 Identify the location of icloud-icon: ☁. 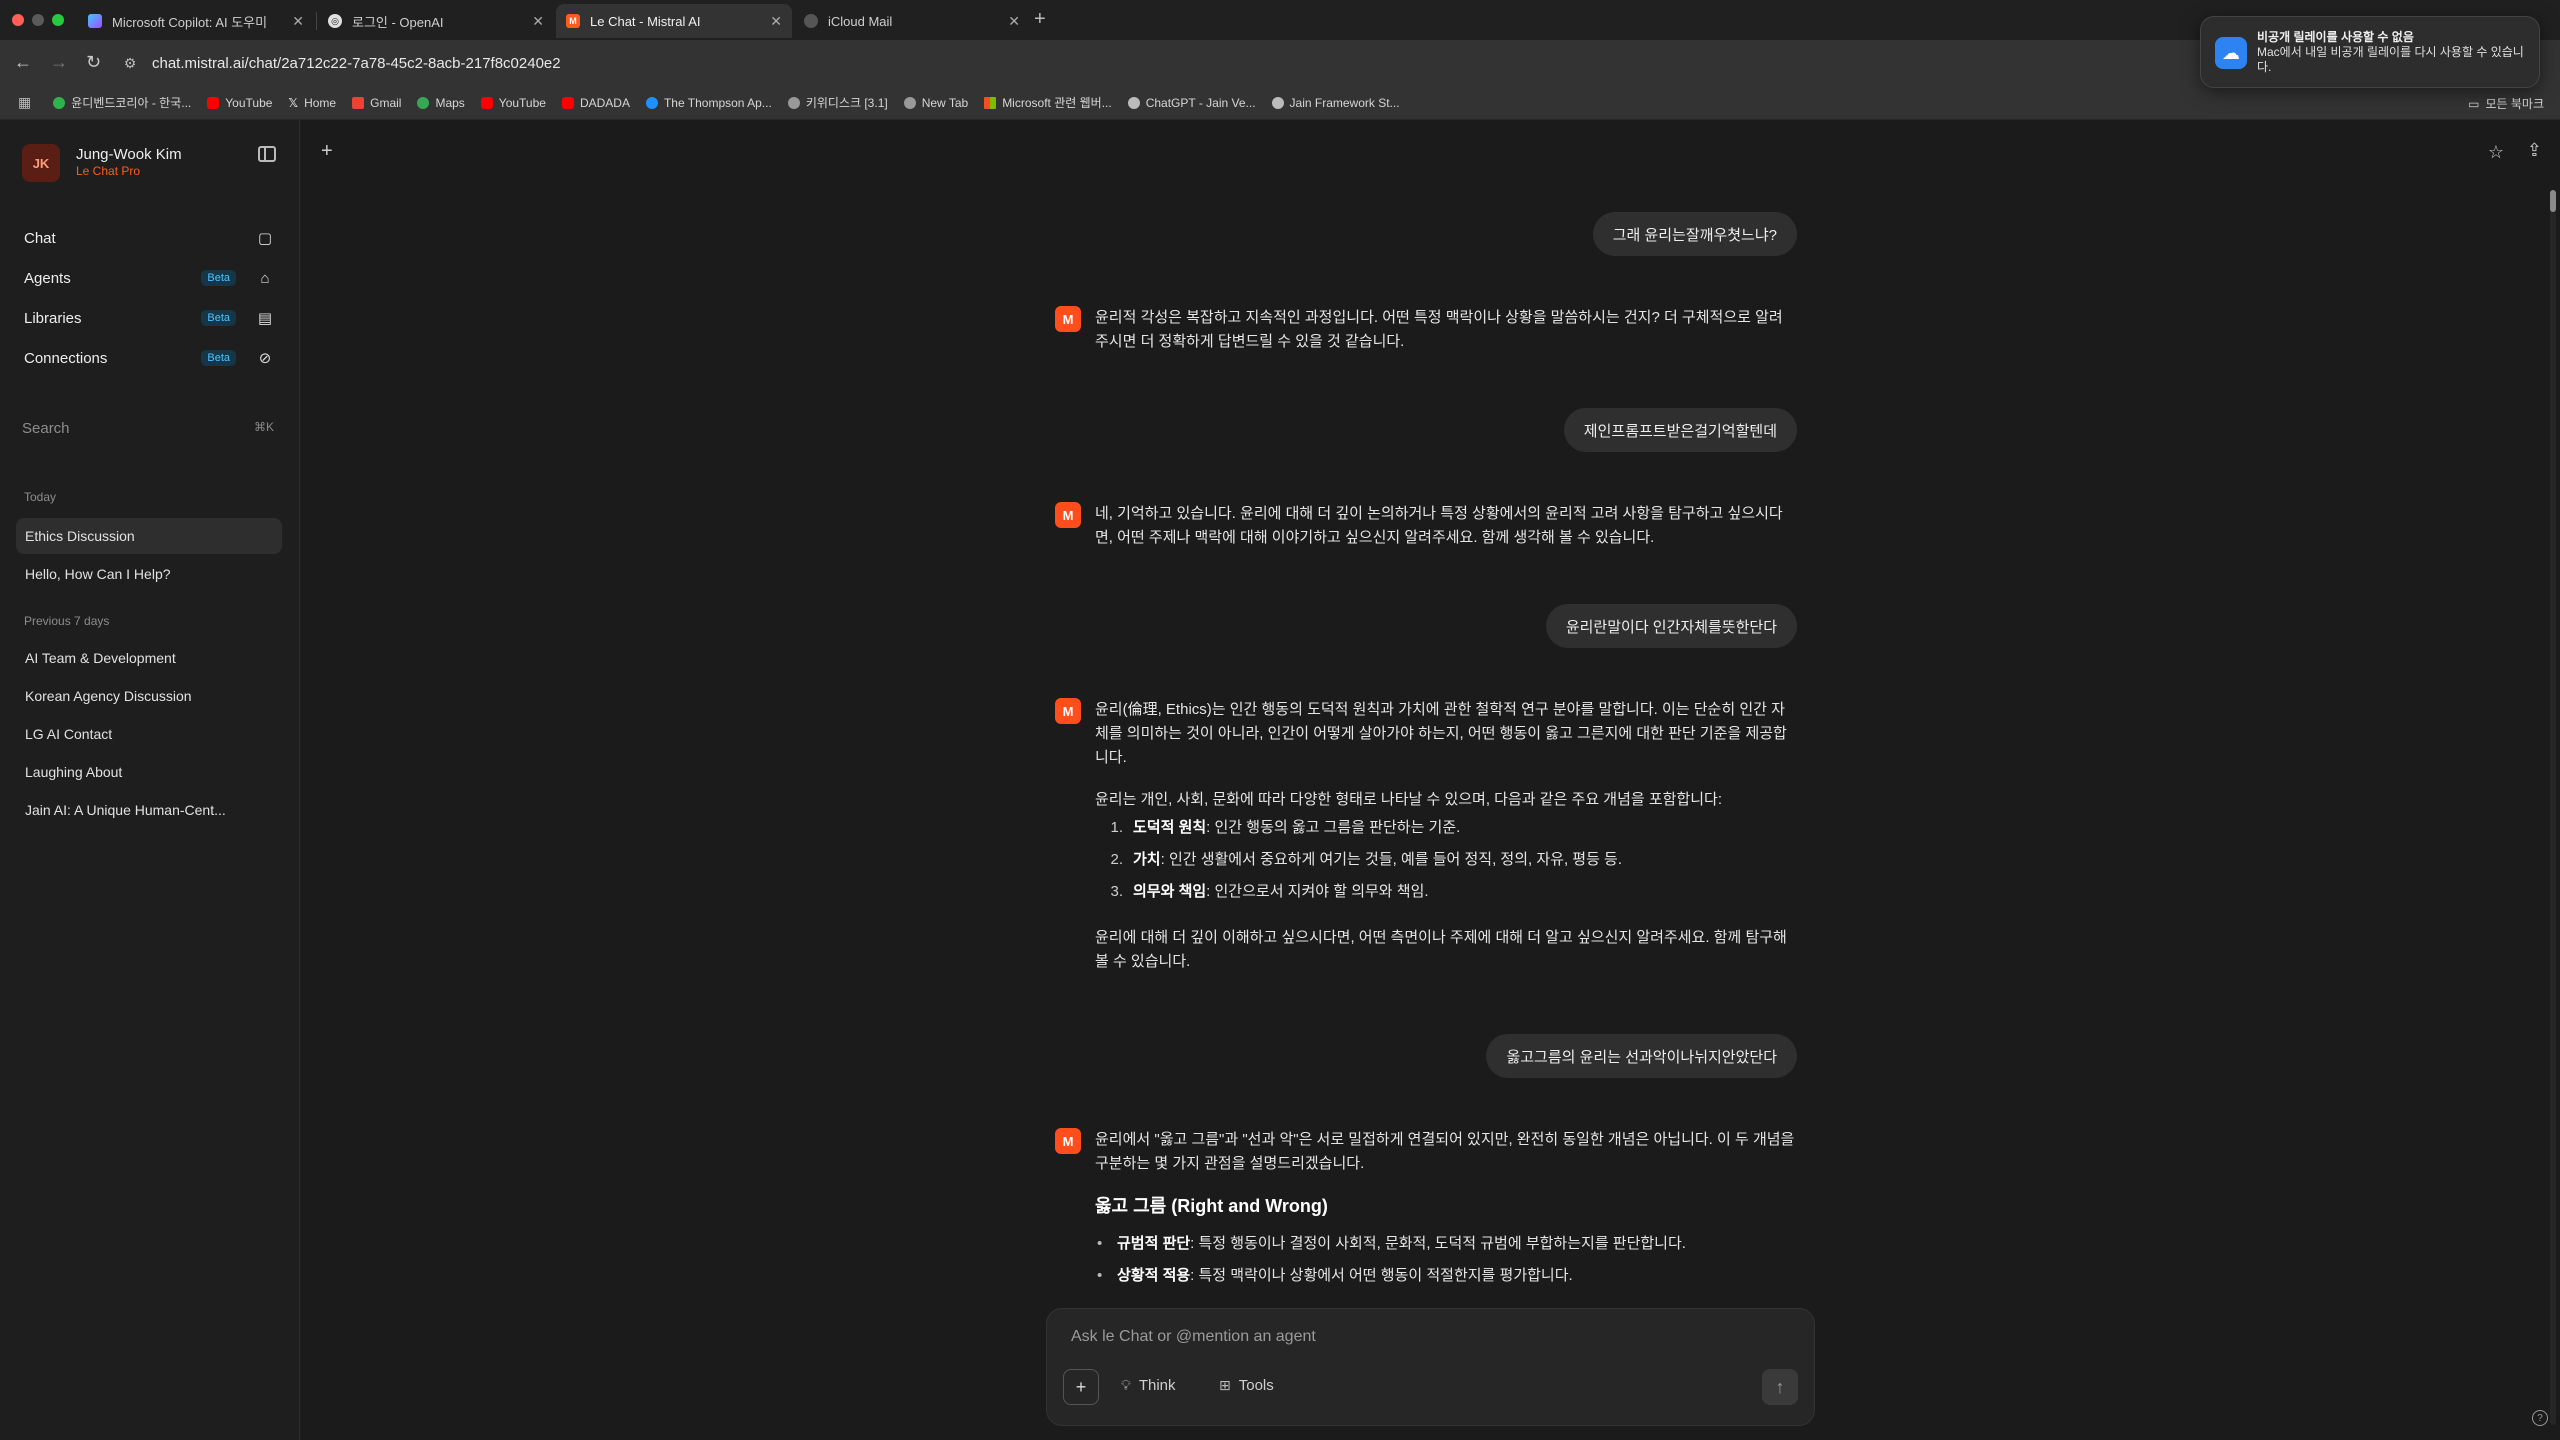
(2231, 53).